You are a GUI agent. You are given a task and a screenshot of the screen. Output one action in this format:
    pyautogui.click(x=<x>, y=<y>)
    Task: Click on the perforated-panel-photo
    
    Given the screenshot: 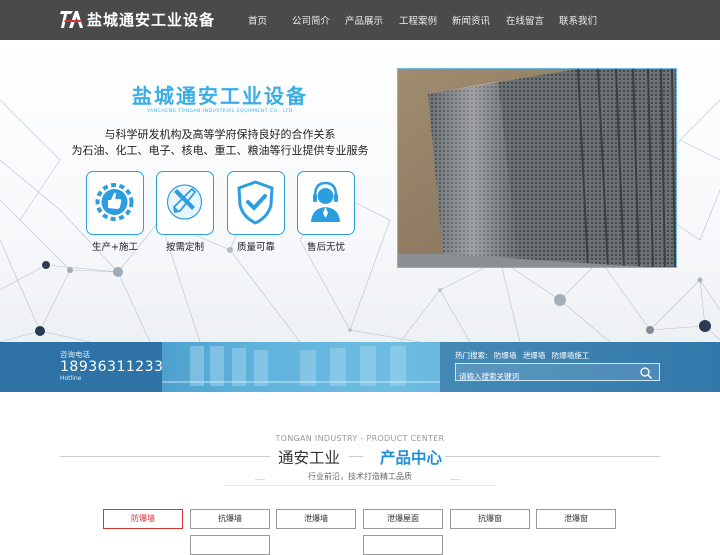 What is the action you would take?
    pyautogui.click(x=537, y=168)
    